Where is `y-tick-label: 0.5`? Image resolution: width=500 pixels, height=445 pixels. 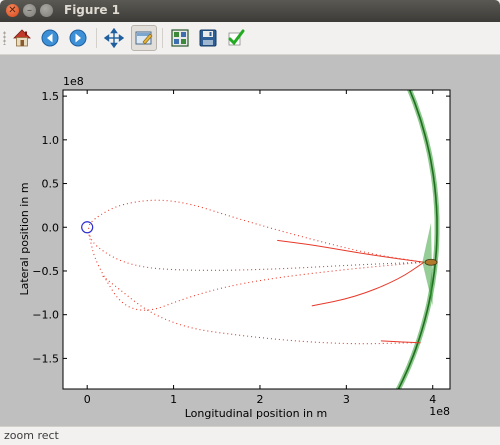 y-tick-label: 0.5 is located at coordinates (51, 184).